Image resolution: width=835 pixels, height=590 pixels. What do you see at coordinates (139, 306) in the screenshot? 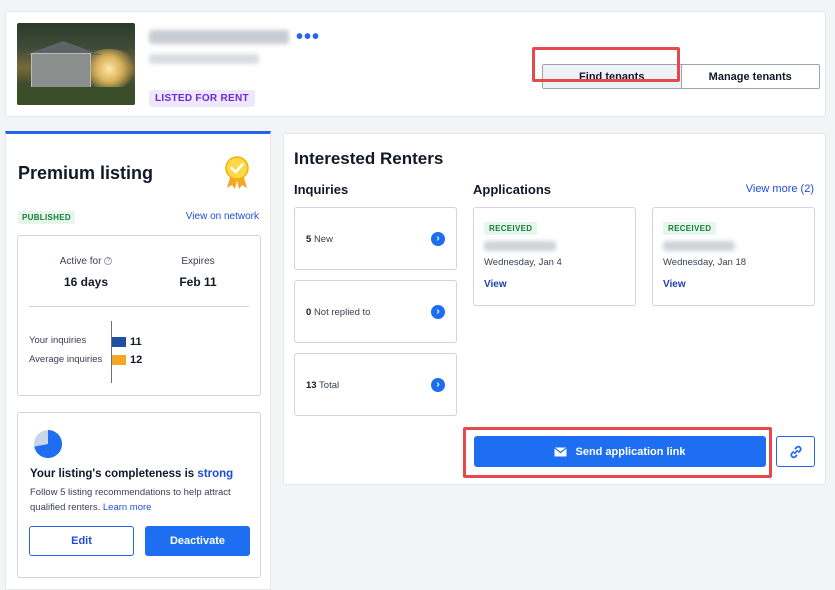
I see `stats-divider` at bounding box center [139, 306].